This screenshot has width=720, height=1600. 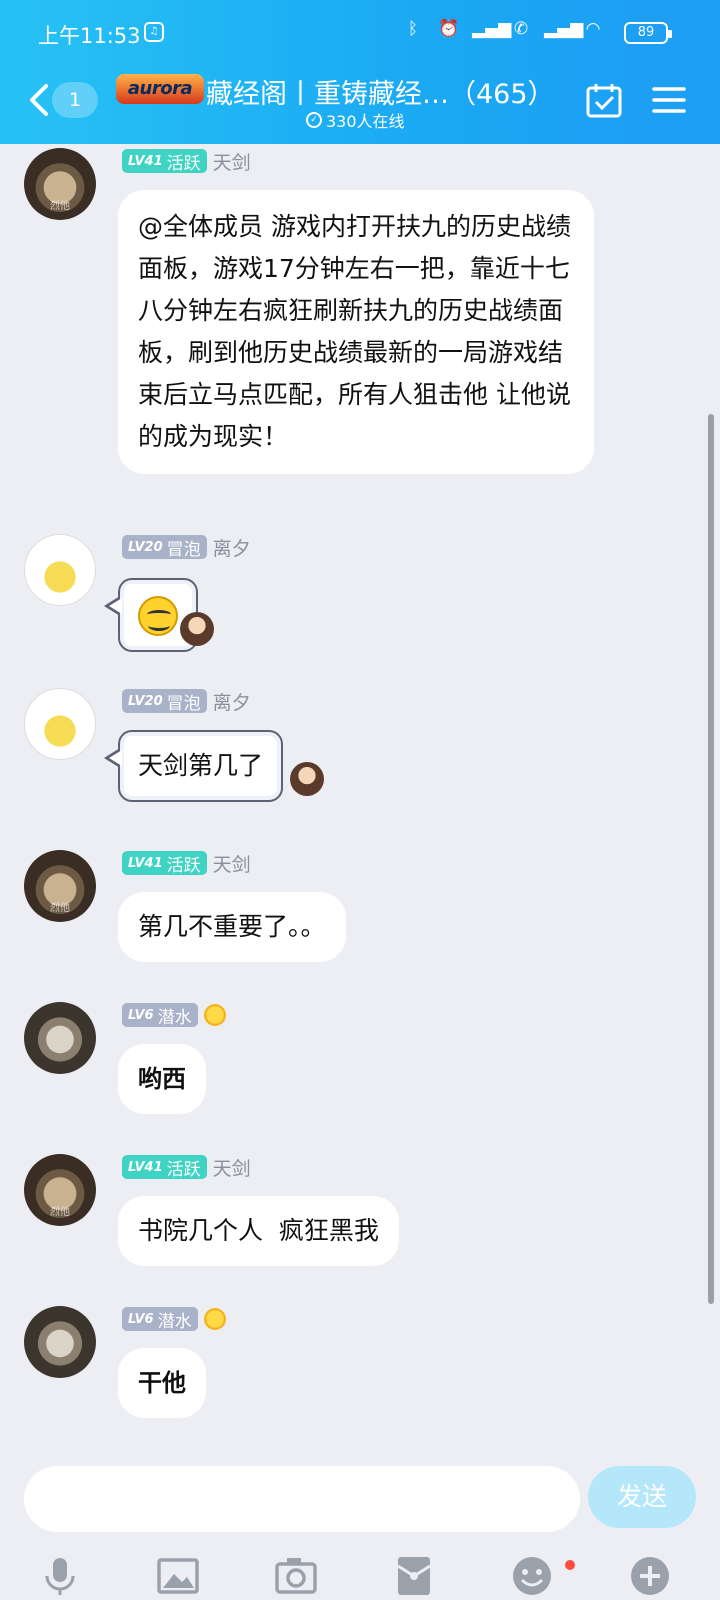 I want to click on signal-icon: ▂▄▆, so click(x=564, y=29).